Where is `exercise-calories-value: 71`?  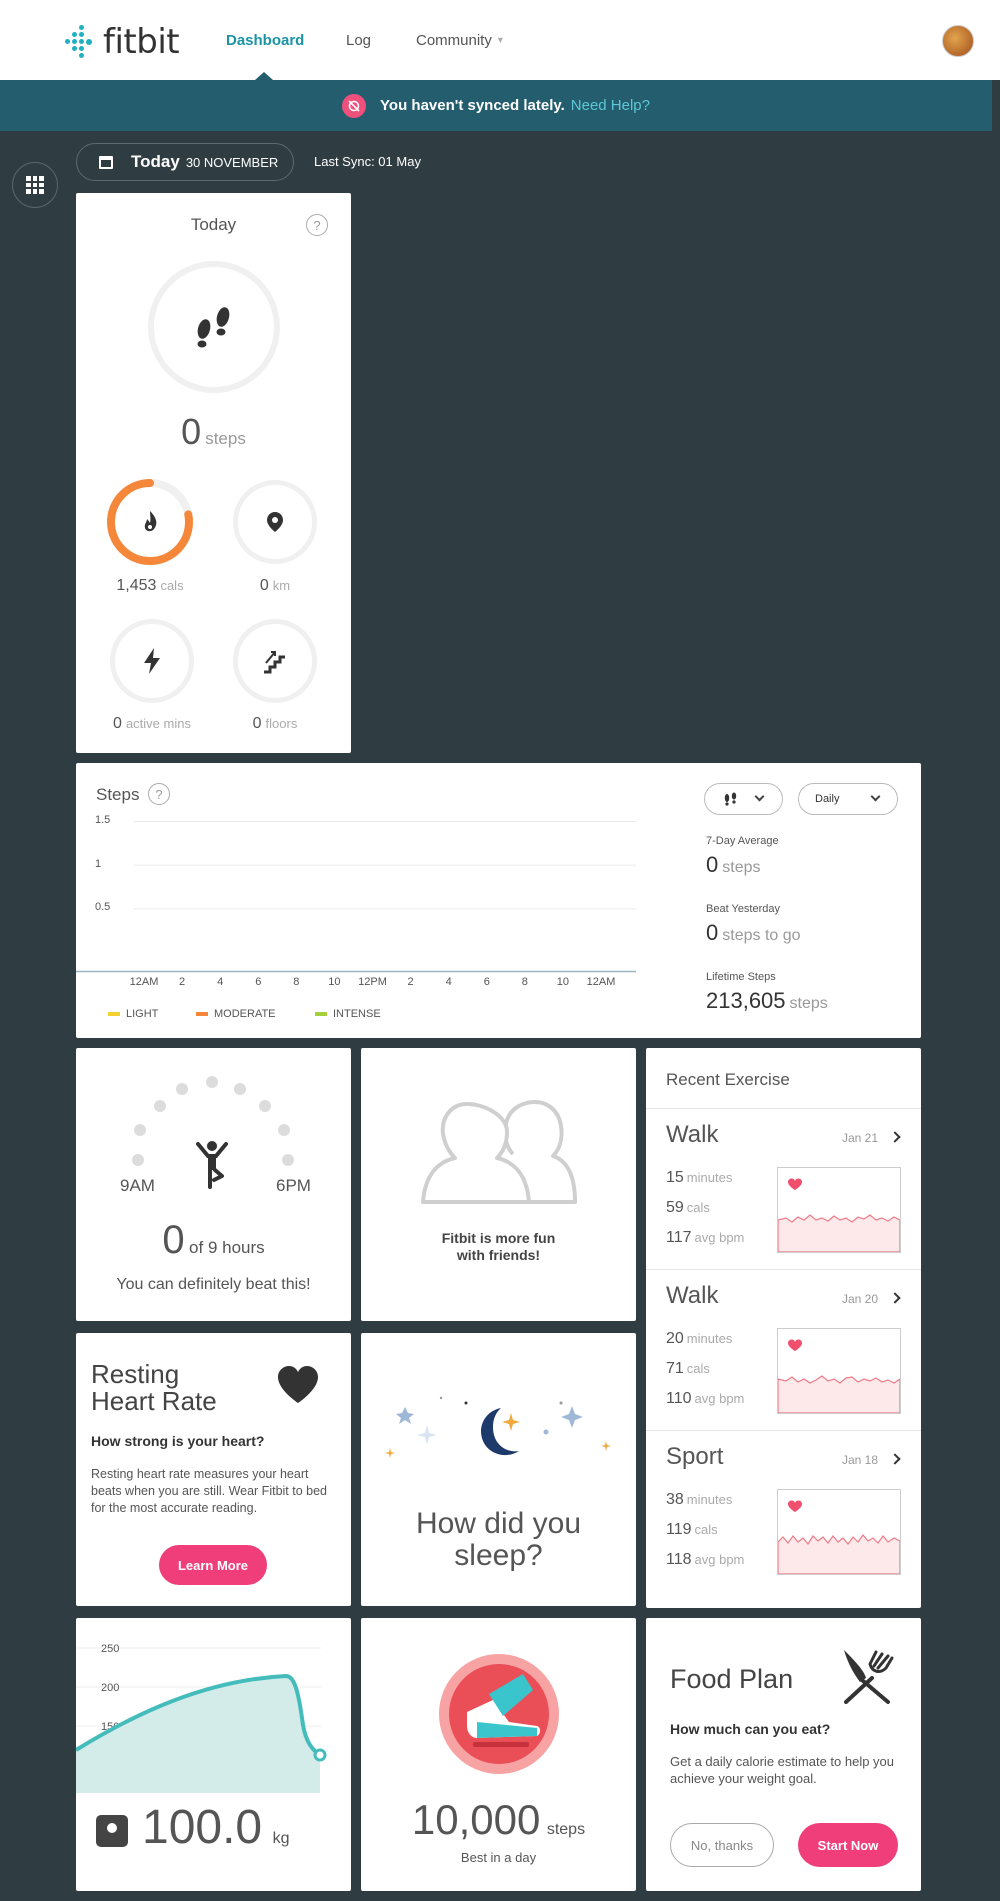
exercise-calories-value: 71 is located at coordinates (675, 1368).